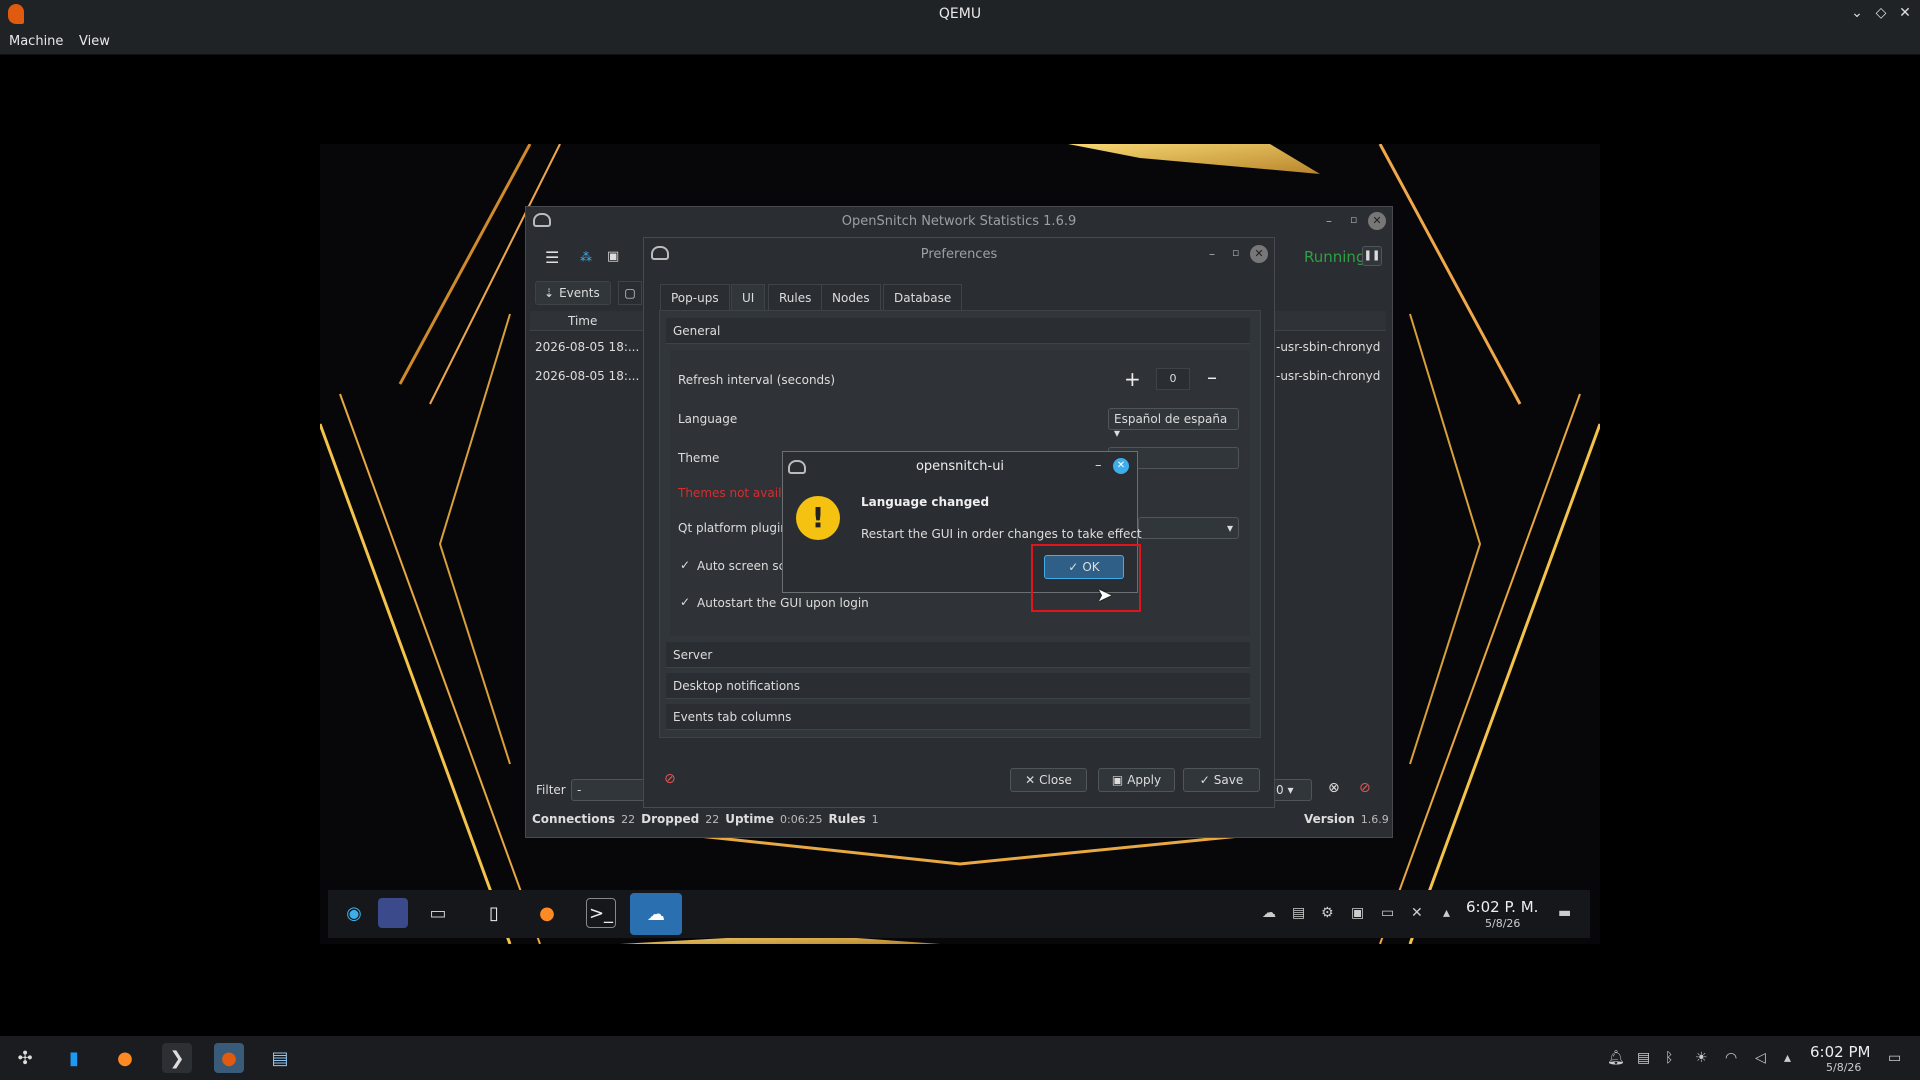 The image size is (1920, 1080). I want to click on wifi-icon: ◠, so click(1731, 1058).